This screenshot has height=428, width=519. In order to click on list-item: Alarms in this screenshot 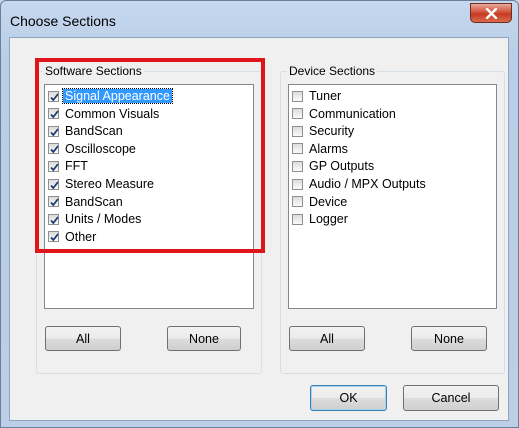, I will do `click(321, 149)`.